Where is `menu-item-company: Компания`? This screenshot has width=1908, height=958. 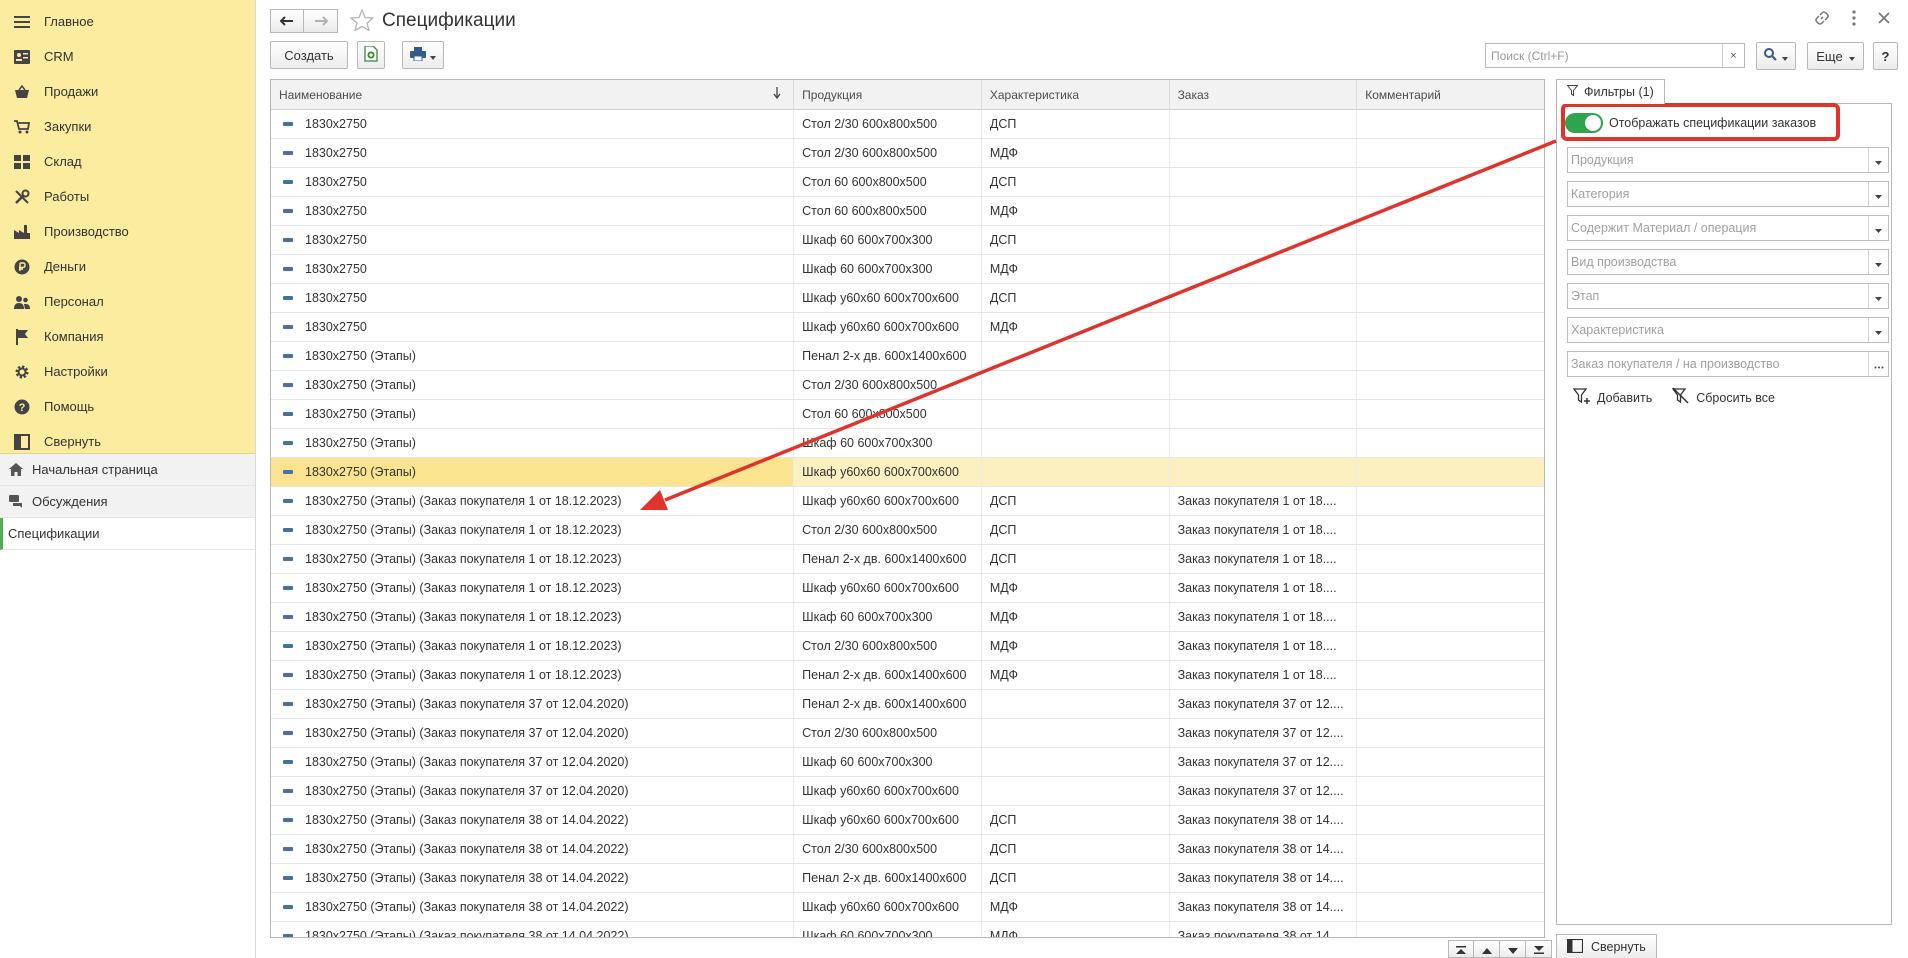 menu-item-company: Компания is located at coordinates (127, 336).